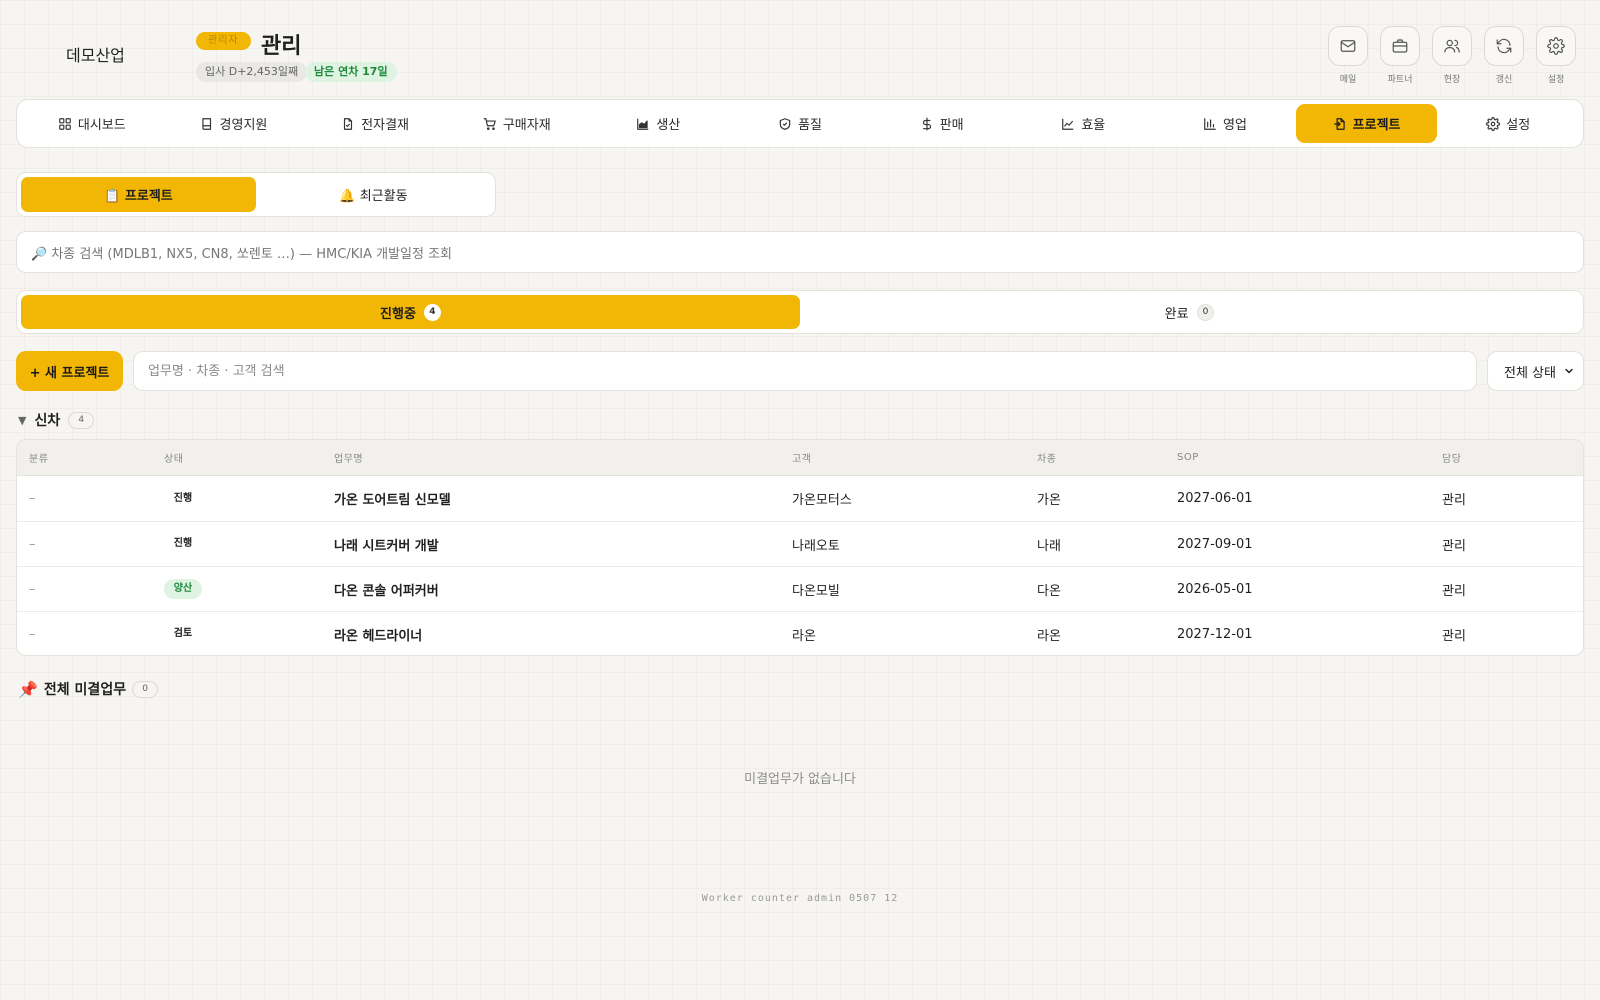  What do you see at coordinates (56, 420) in the screenshot?
I see `group-toggle: ▼ 신차 4` at bounding box center [56, 420].